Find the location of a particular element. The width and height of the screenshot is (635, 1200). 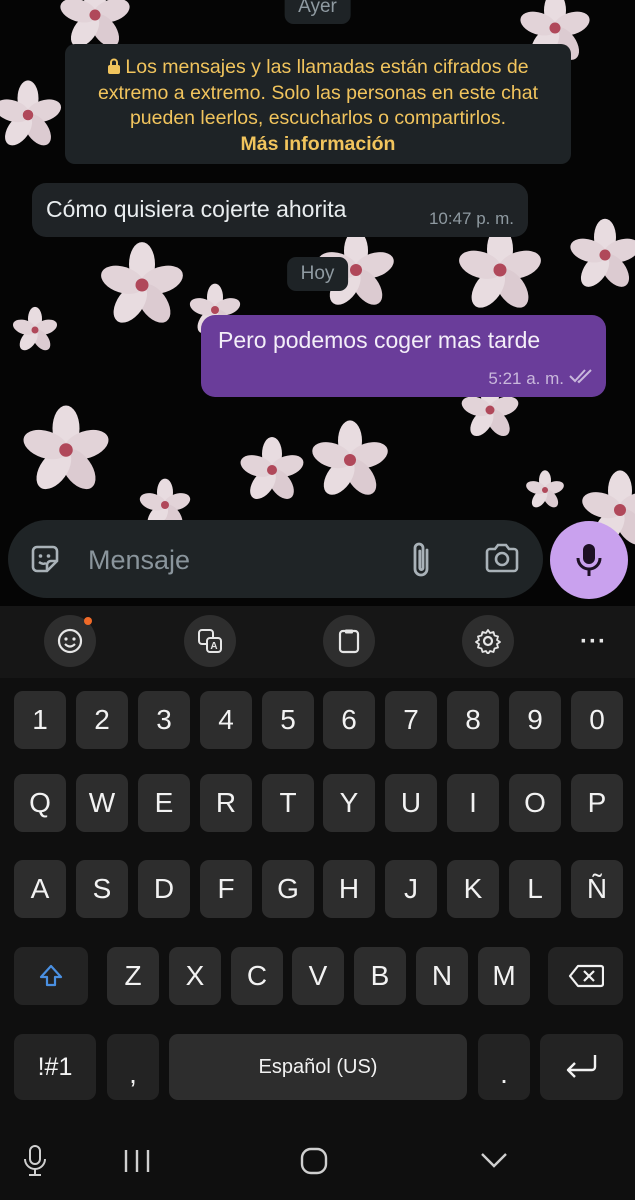

key-m: M is located at coordinates (504, 976).